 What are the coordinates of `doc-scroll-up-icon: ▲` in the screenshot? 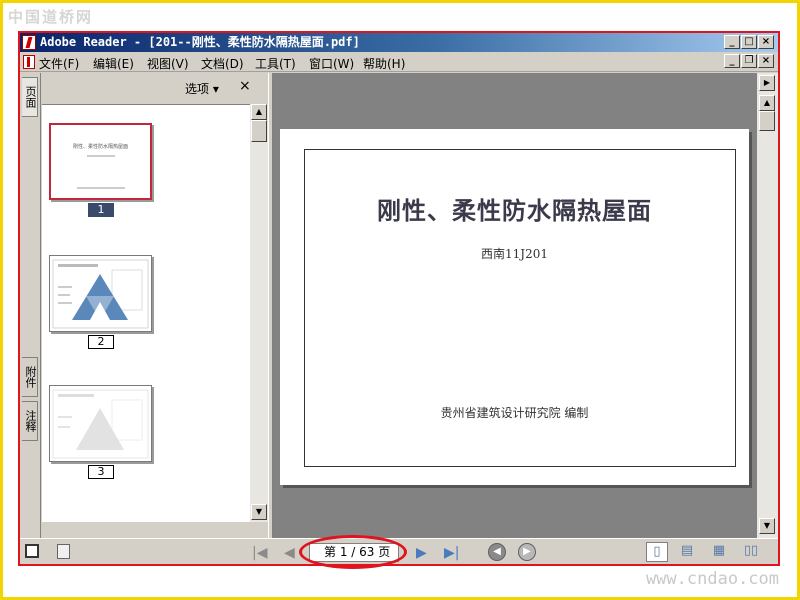 It's located at (767, 103).